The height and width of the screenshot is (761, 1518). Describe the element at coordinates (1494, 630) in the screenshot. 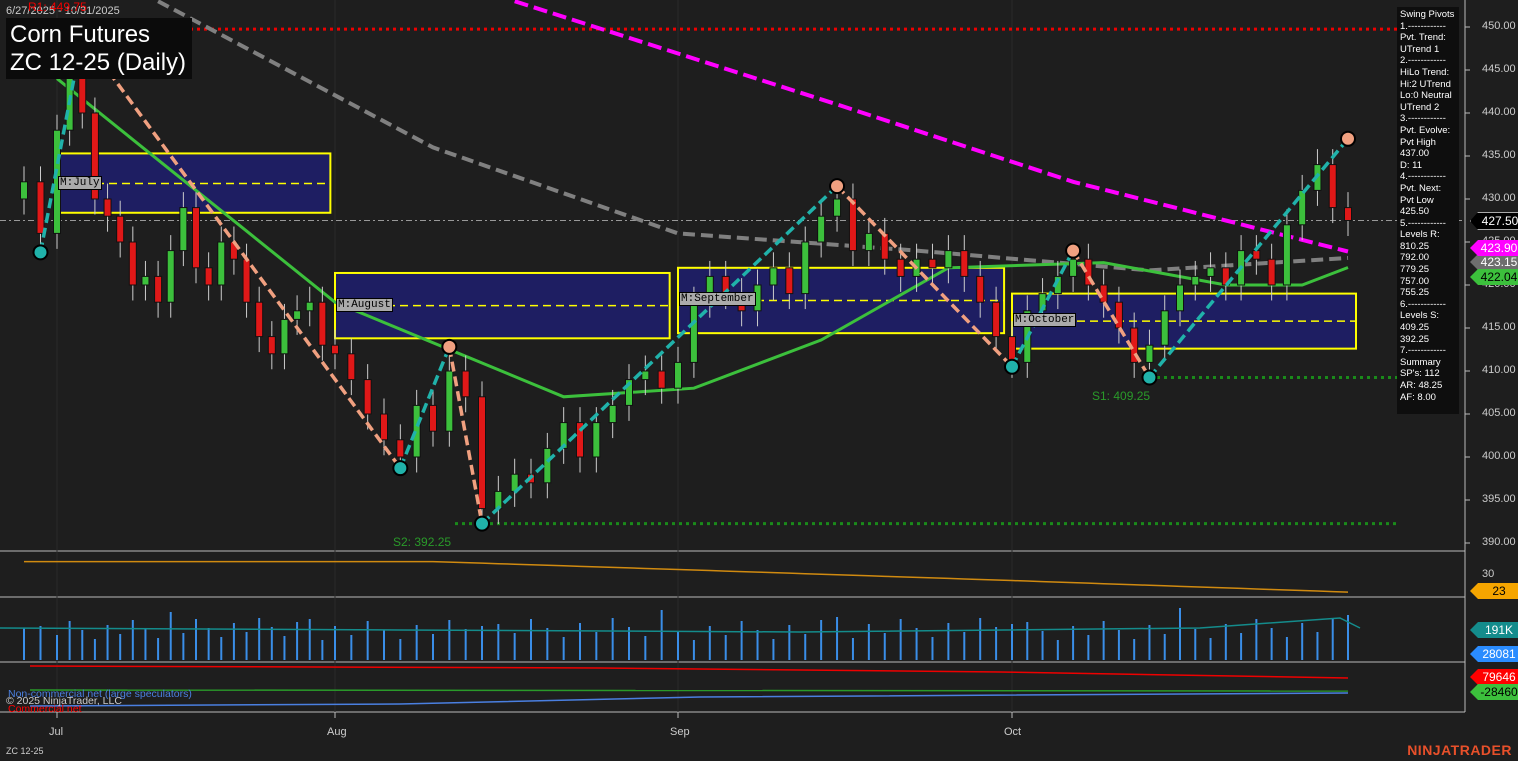

I see `volume-tag: 191K` at that location.